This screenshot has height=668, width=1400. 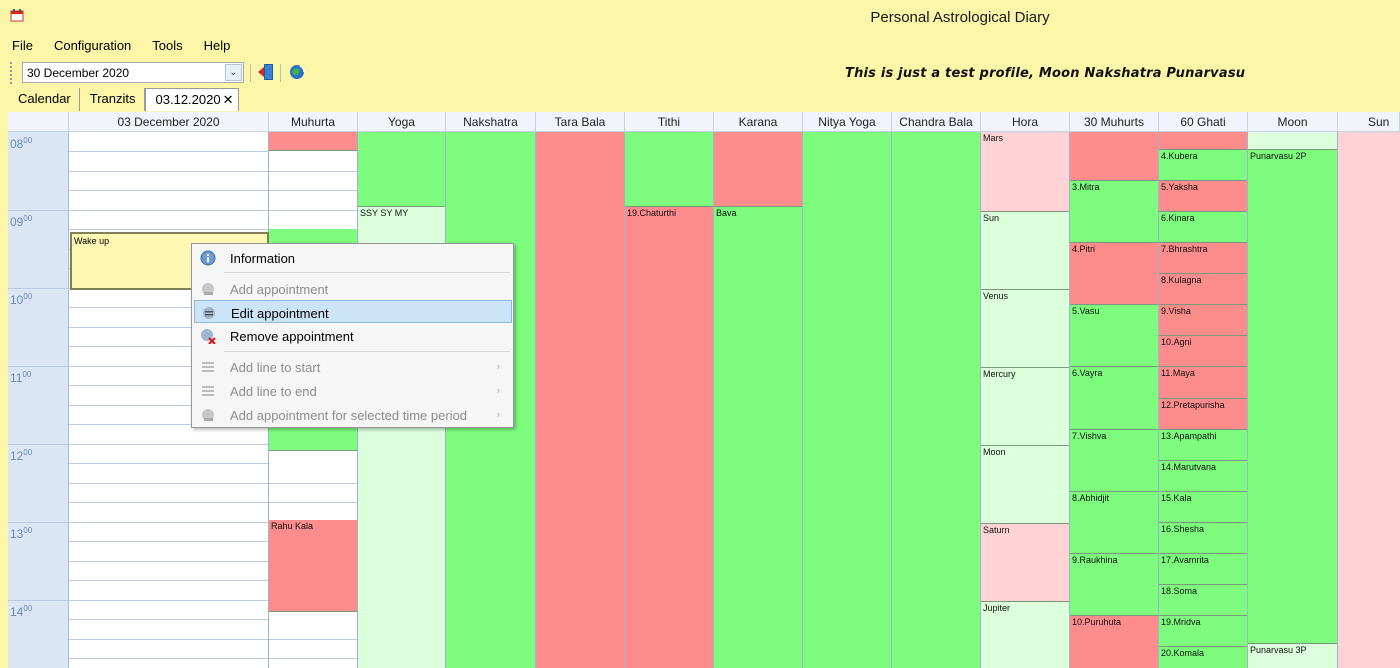 I want to click on yoga-block, so click(x=401, y=169).